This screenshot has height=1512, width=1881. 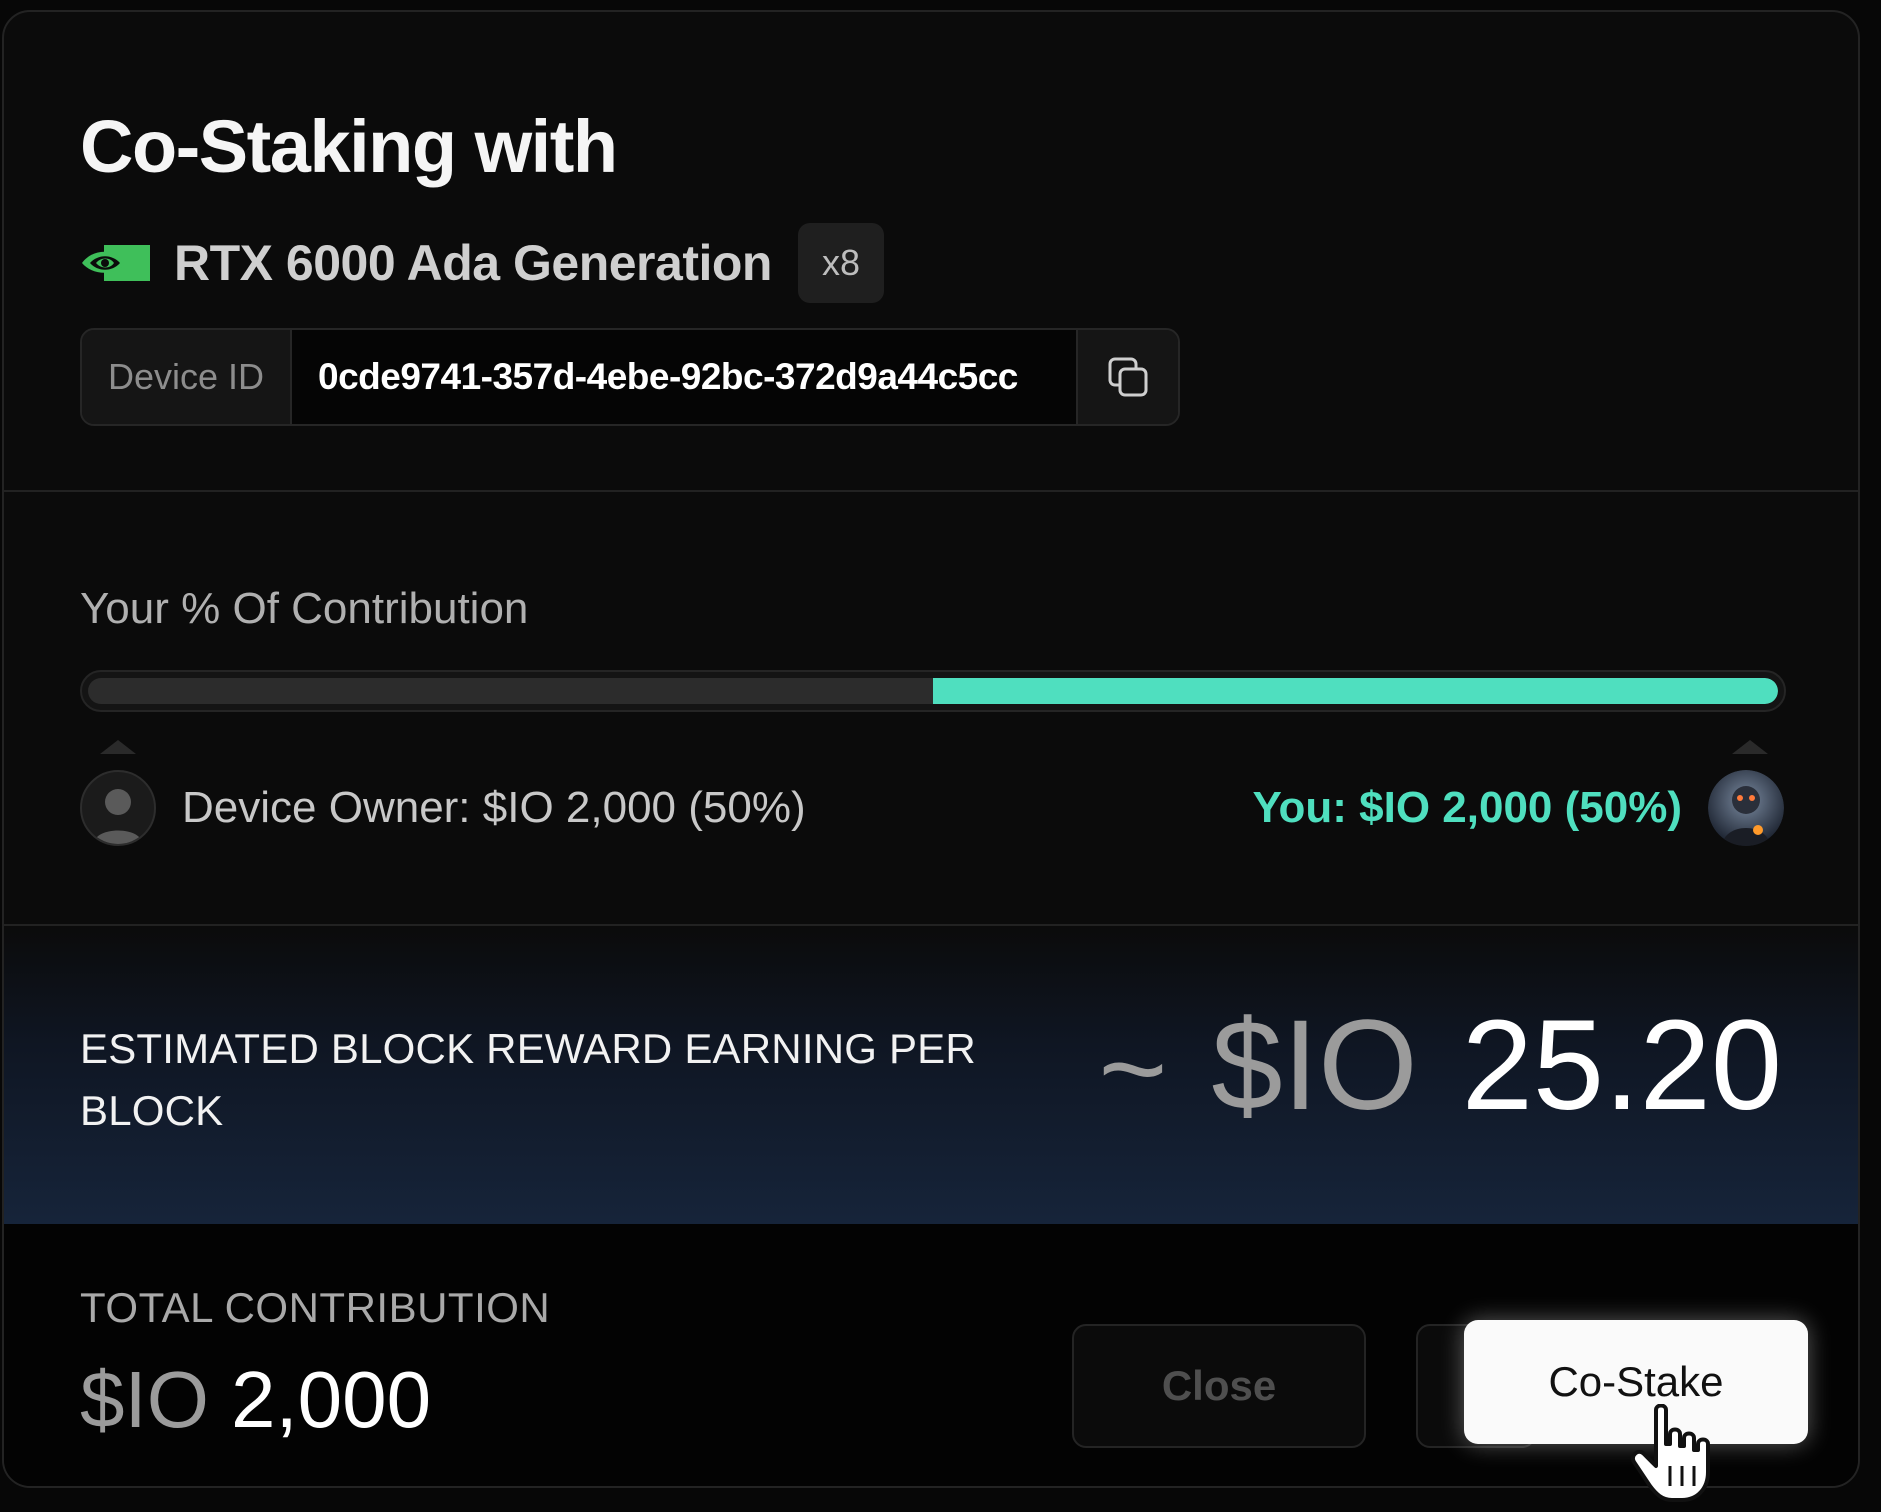 I want to click on device-id-value: 0cde9741-357d-4ebe-92bc-372d9a44c5cc, so click(x=684, y=377).